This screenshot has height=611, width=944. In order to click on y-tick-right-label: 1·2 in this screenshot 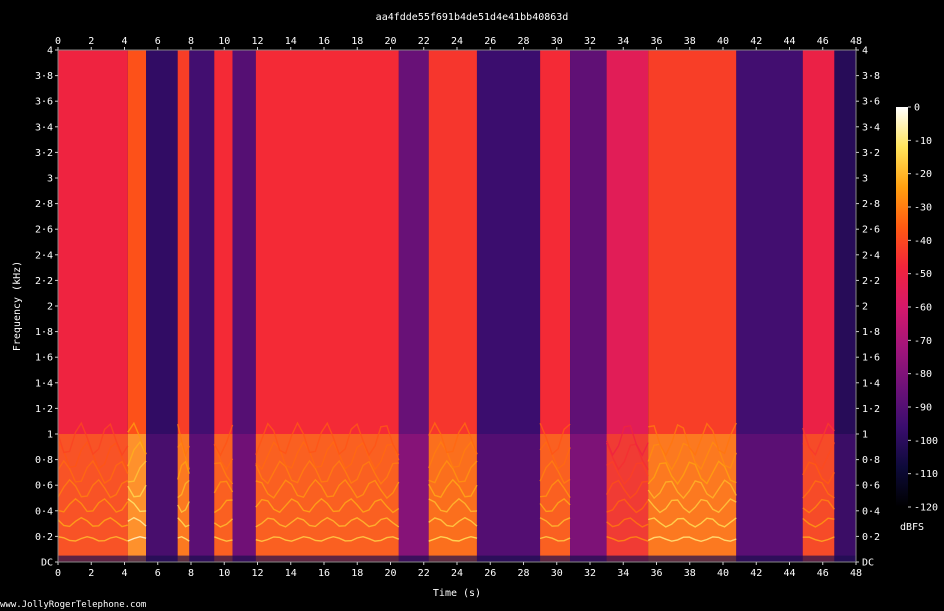, I will do `click(871, 409)`.